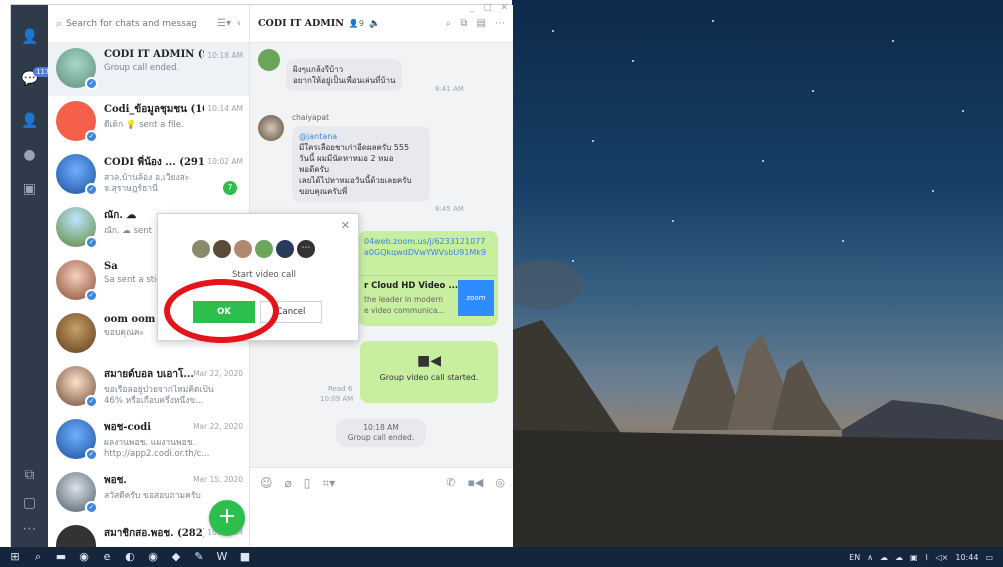 This screenshot has height=567, width=1003. Describe the element at coordinates (288, 483) in the screenshot. I see `attach-icon: ⌀` at that location.